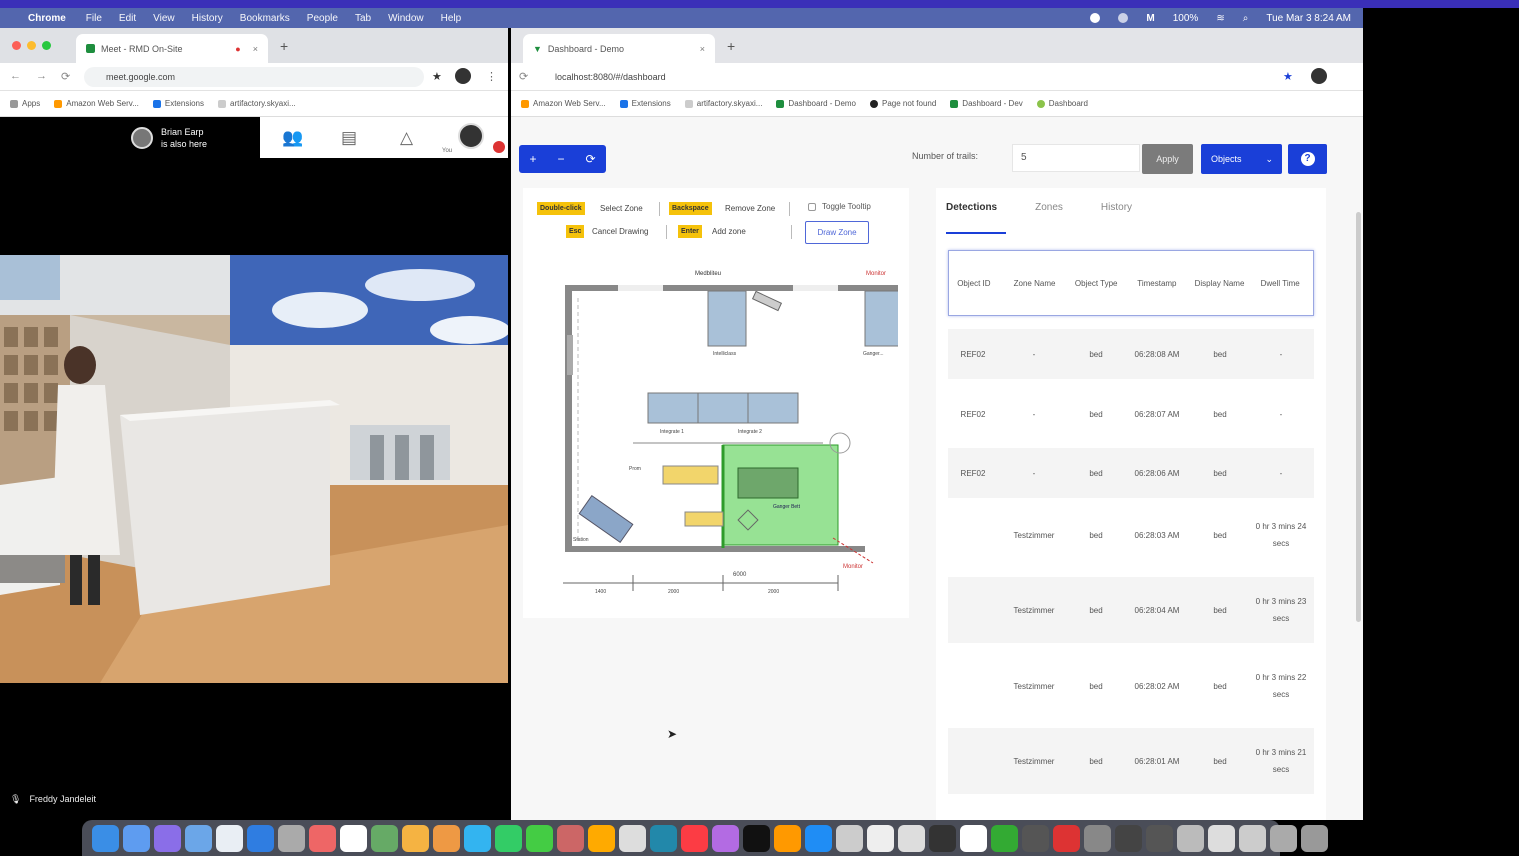 The image size is (1519, 856). Describe the element at coordinates (463, 76) in the screenshot. I see `profile-avatar` at that location.